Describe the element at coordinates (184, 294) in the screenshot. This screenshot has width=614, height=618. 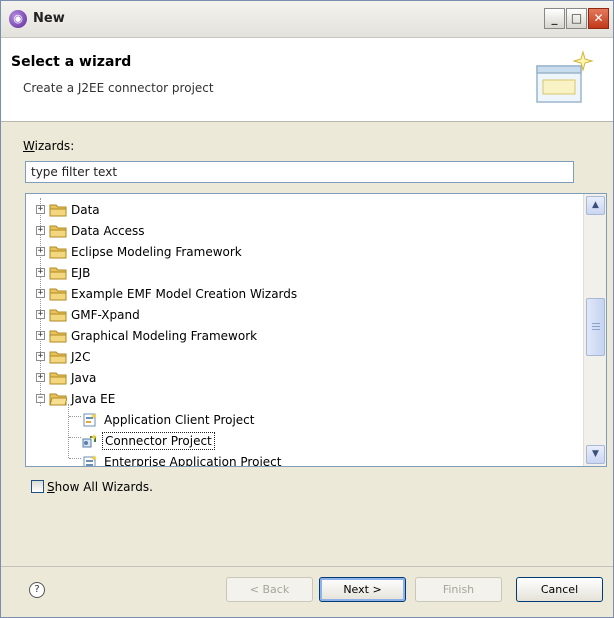
I see `tree-item-label: Example EMF Model Creation Wizards` at that location.